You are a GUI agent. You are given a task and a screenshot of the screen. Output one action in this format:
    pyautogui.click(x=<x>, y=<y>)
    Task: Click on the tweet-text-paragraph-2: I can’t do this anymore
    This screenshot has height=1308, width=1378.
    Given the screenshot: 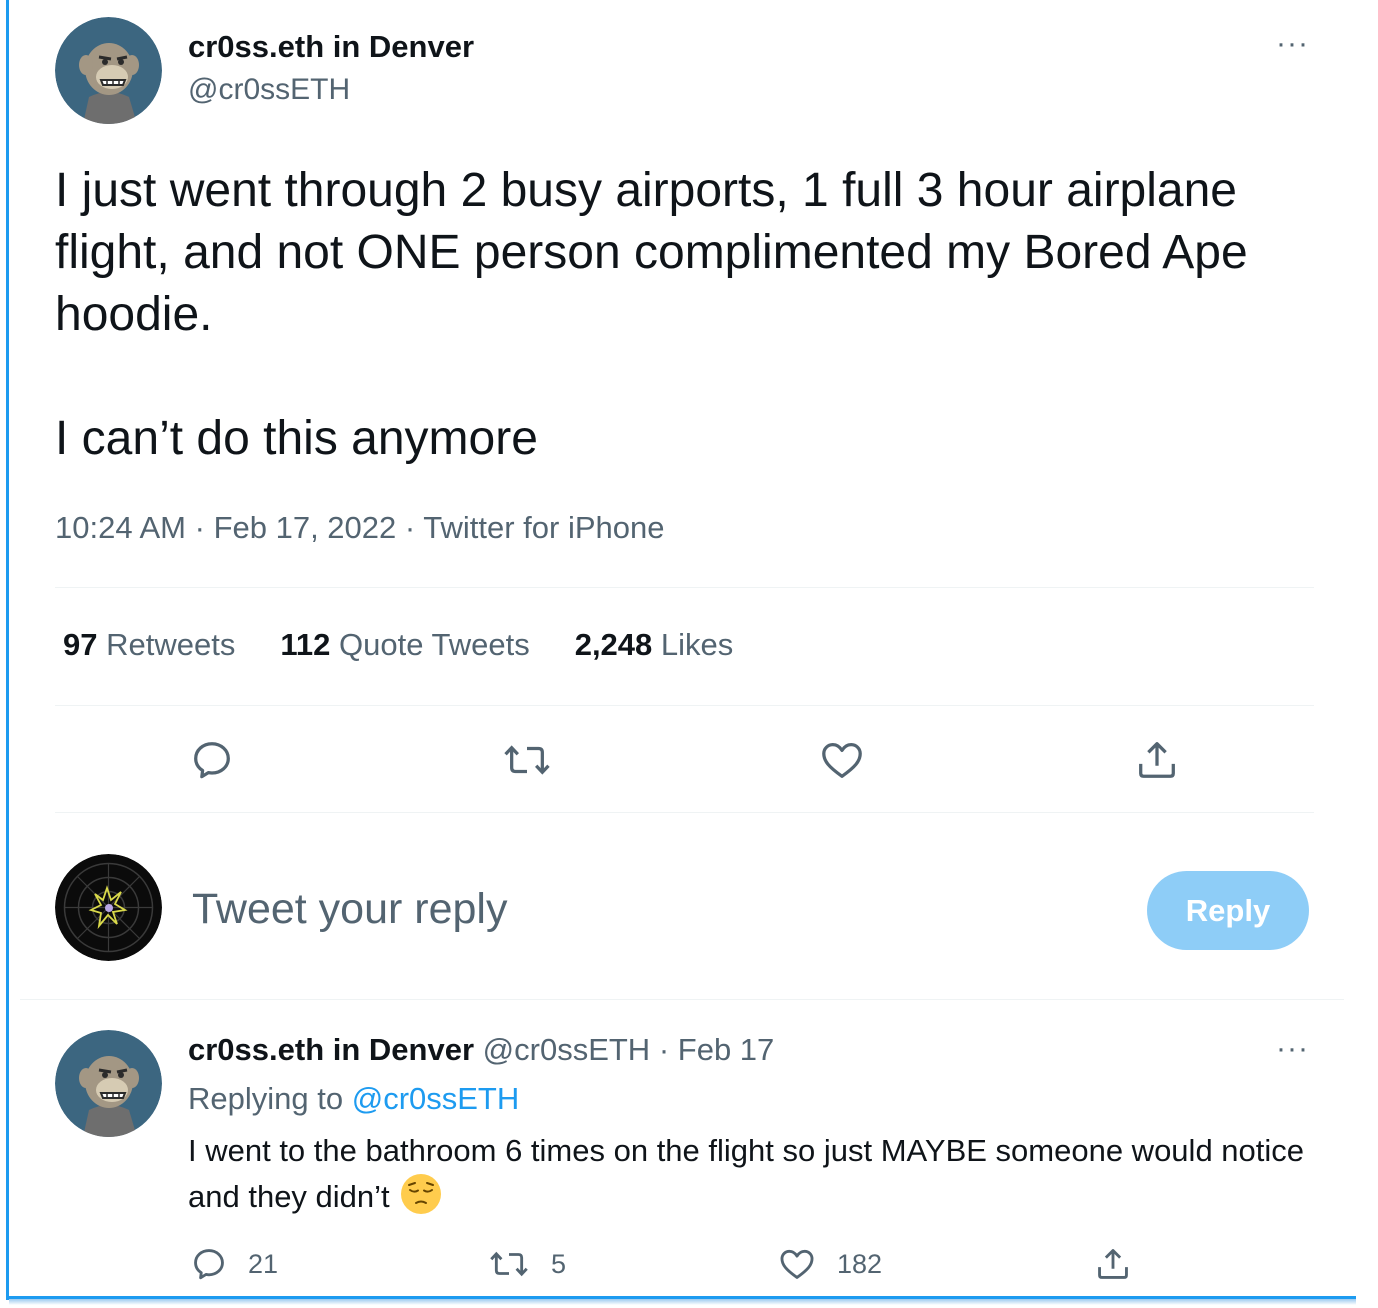 What is the action you would take?
    pyautogui.click(x=296, y=438)
    